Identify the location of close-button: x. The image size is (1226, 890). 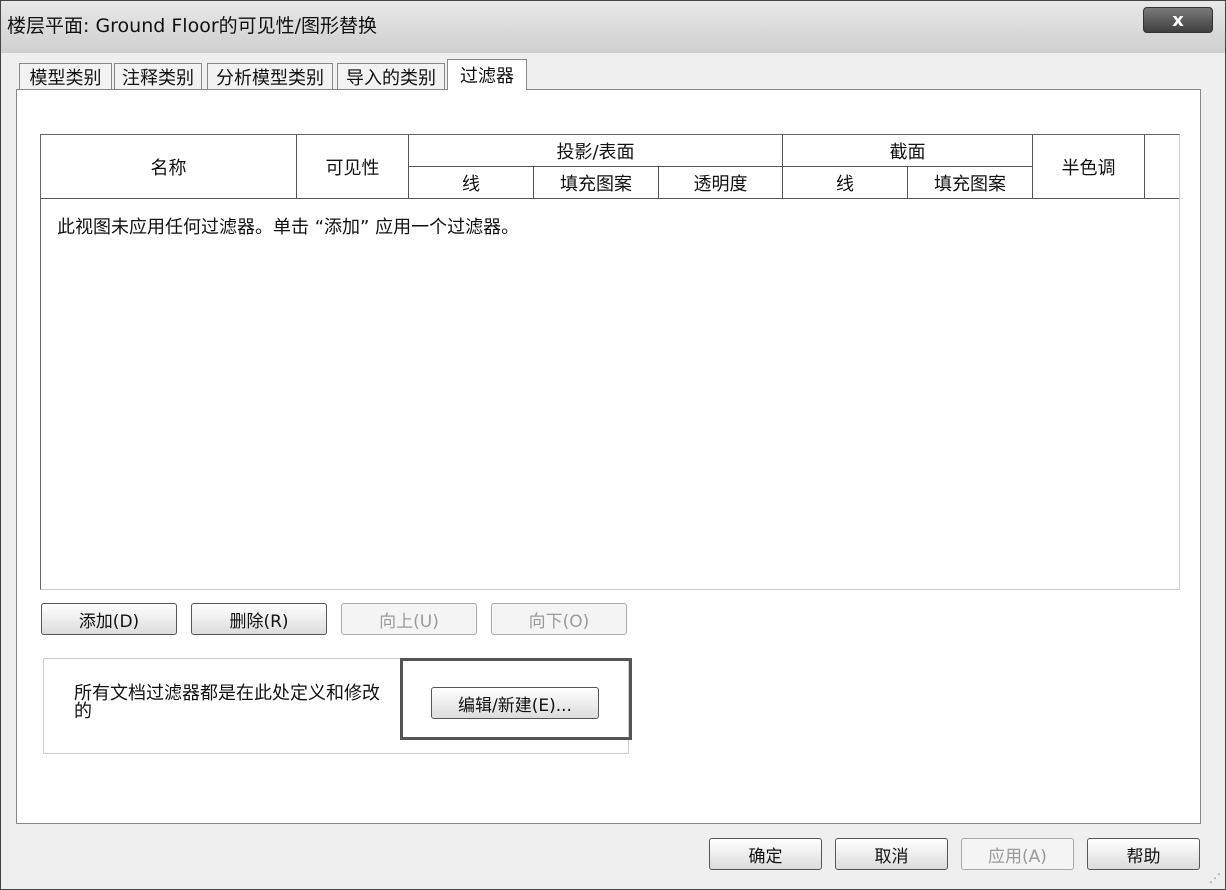
(1178, 20).